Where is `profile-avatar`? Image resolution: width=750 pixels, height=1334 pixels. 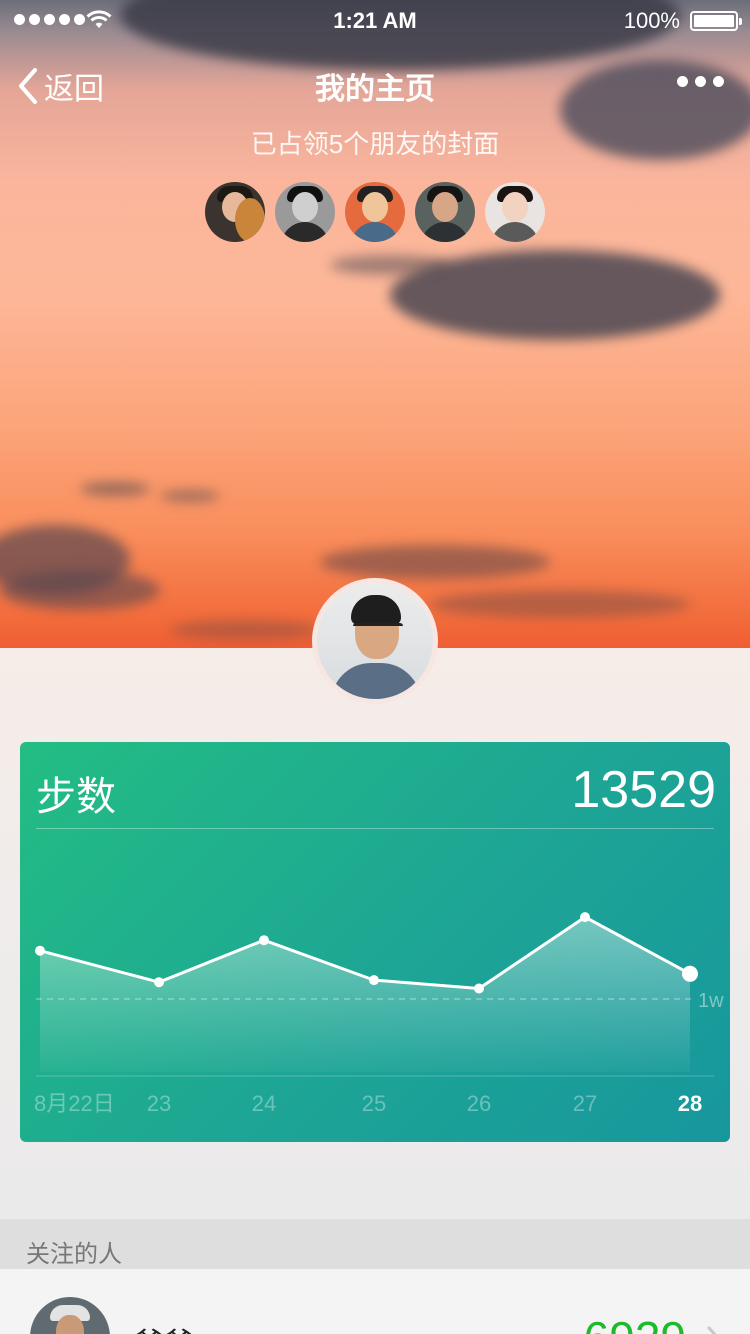
profile-avatar is located at coordinates (375, 641).